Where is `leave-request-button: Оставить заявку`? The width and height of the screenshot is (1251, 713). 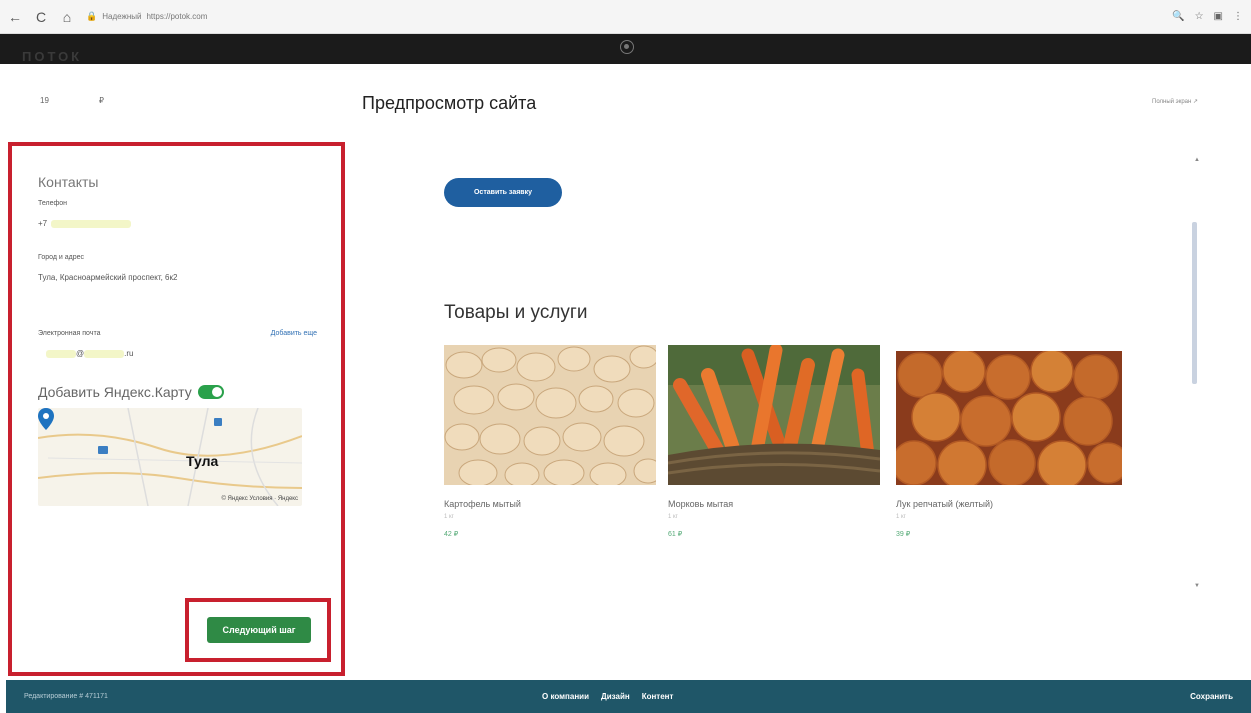 leave-request-button: Оставить заявку is located at coordinates (503, 192).